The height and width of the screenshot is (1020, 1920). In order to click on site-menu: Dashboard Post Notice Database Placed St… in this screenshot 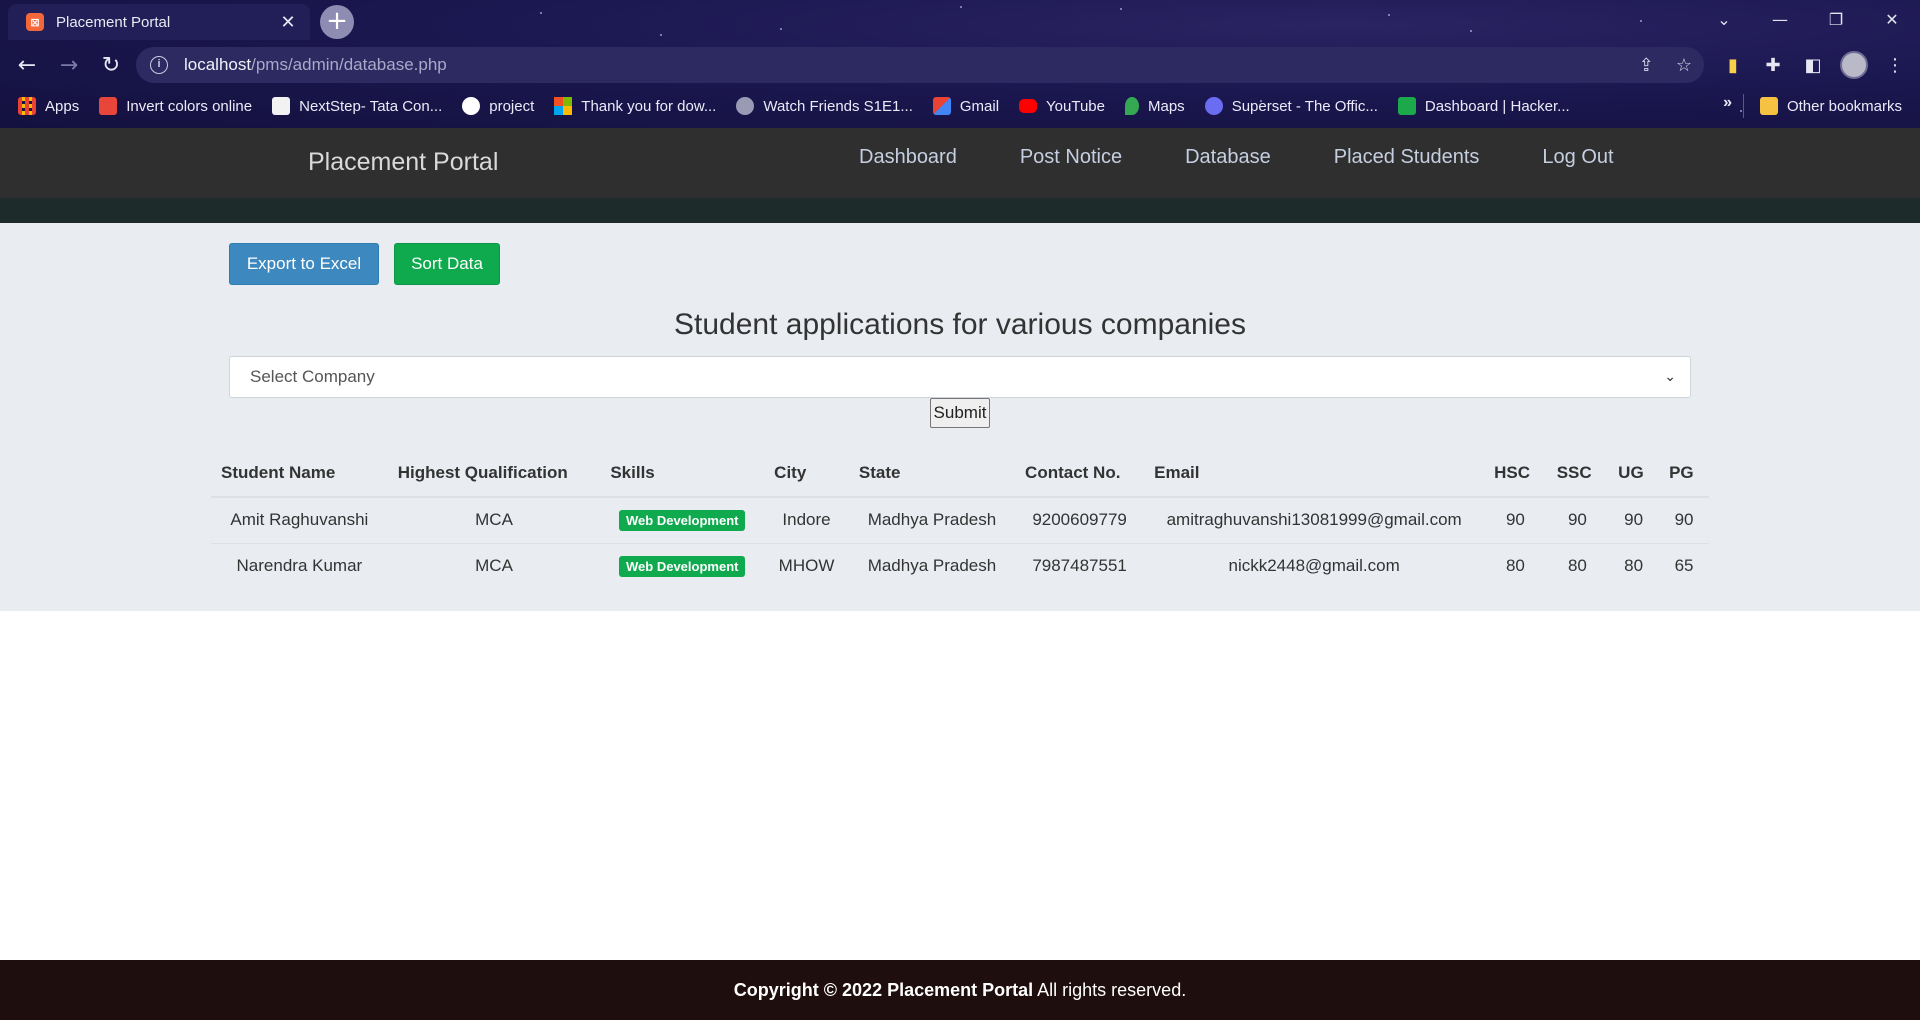, I will do `click(1236, 157)`.